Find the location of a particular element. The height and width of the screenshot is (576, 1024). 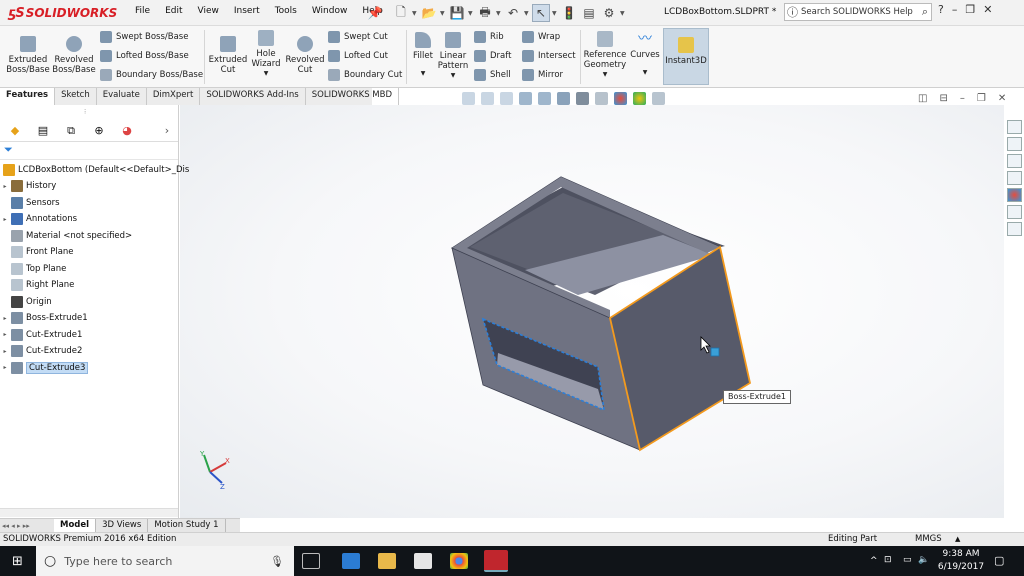

notifications-icon: ▢ is located at coordinates (999, 560).